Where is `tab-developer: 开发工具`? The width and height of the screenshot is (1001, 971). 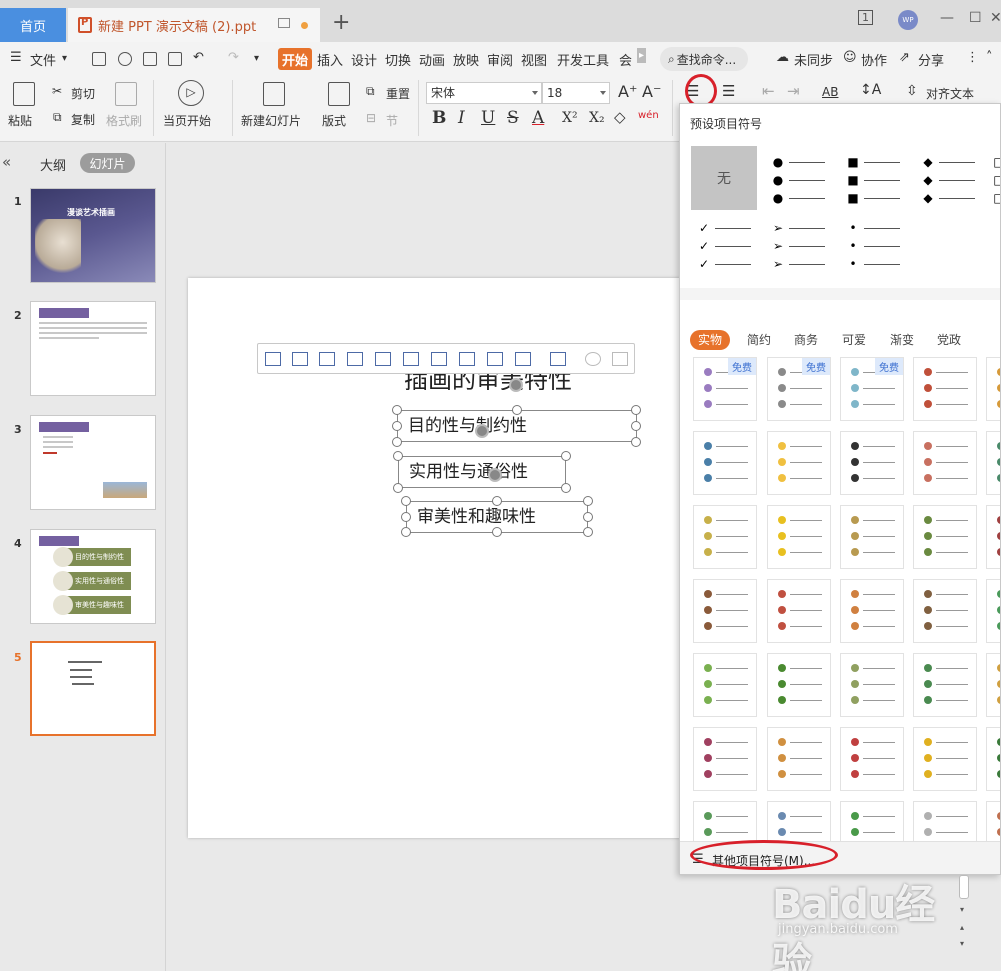 tab-developer: 开发工具 is located at coordinates (583, 59).